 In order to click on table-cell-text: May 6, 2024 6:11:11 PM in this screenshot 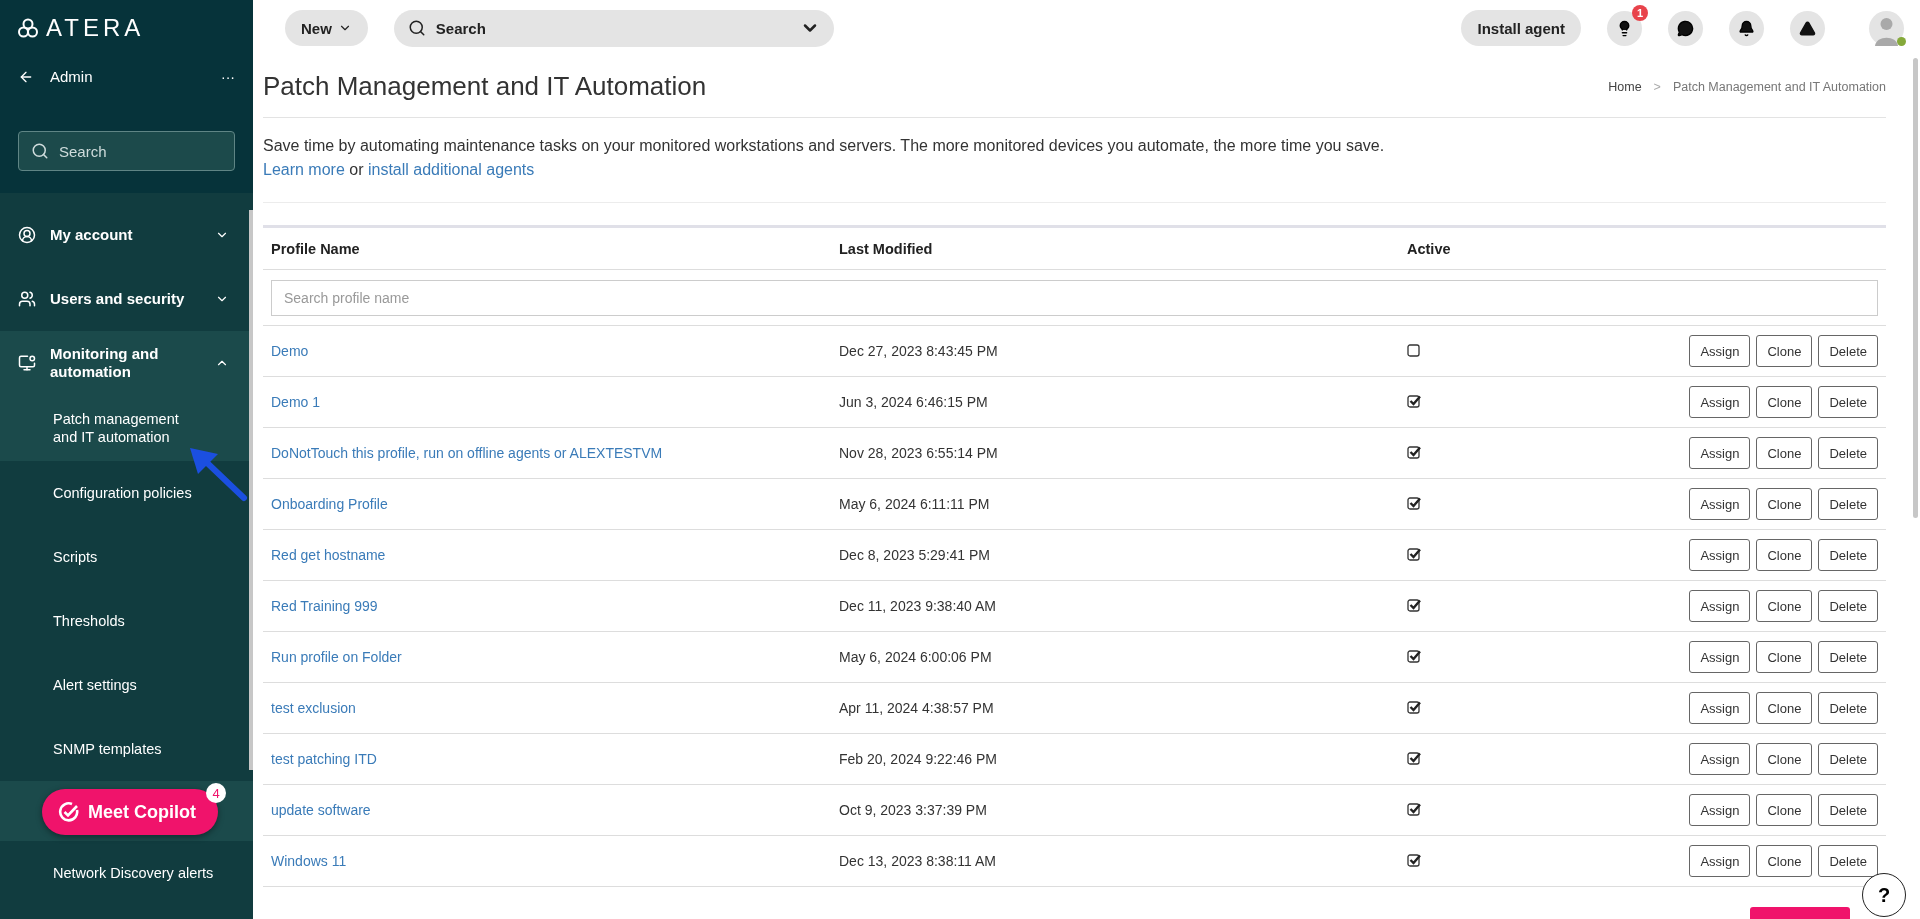, I will do `click(915, 504)`.